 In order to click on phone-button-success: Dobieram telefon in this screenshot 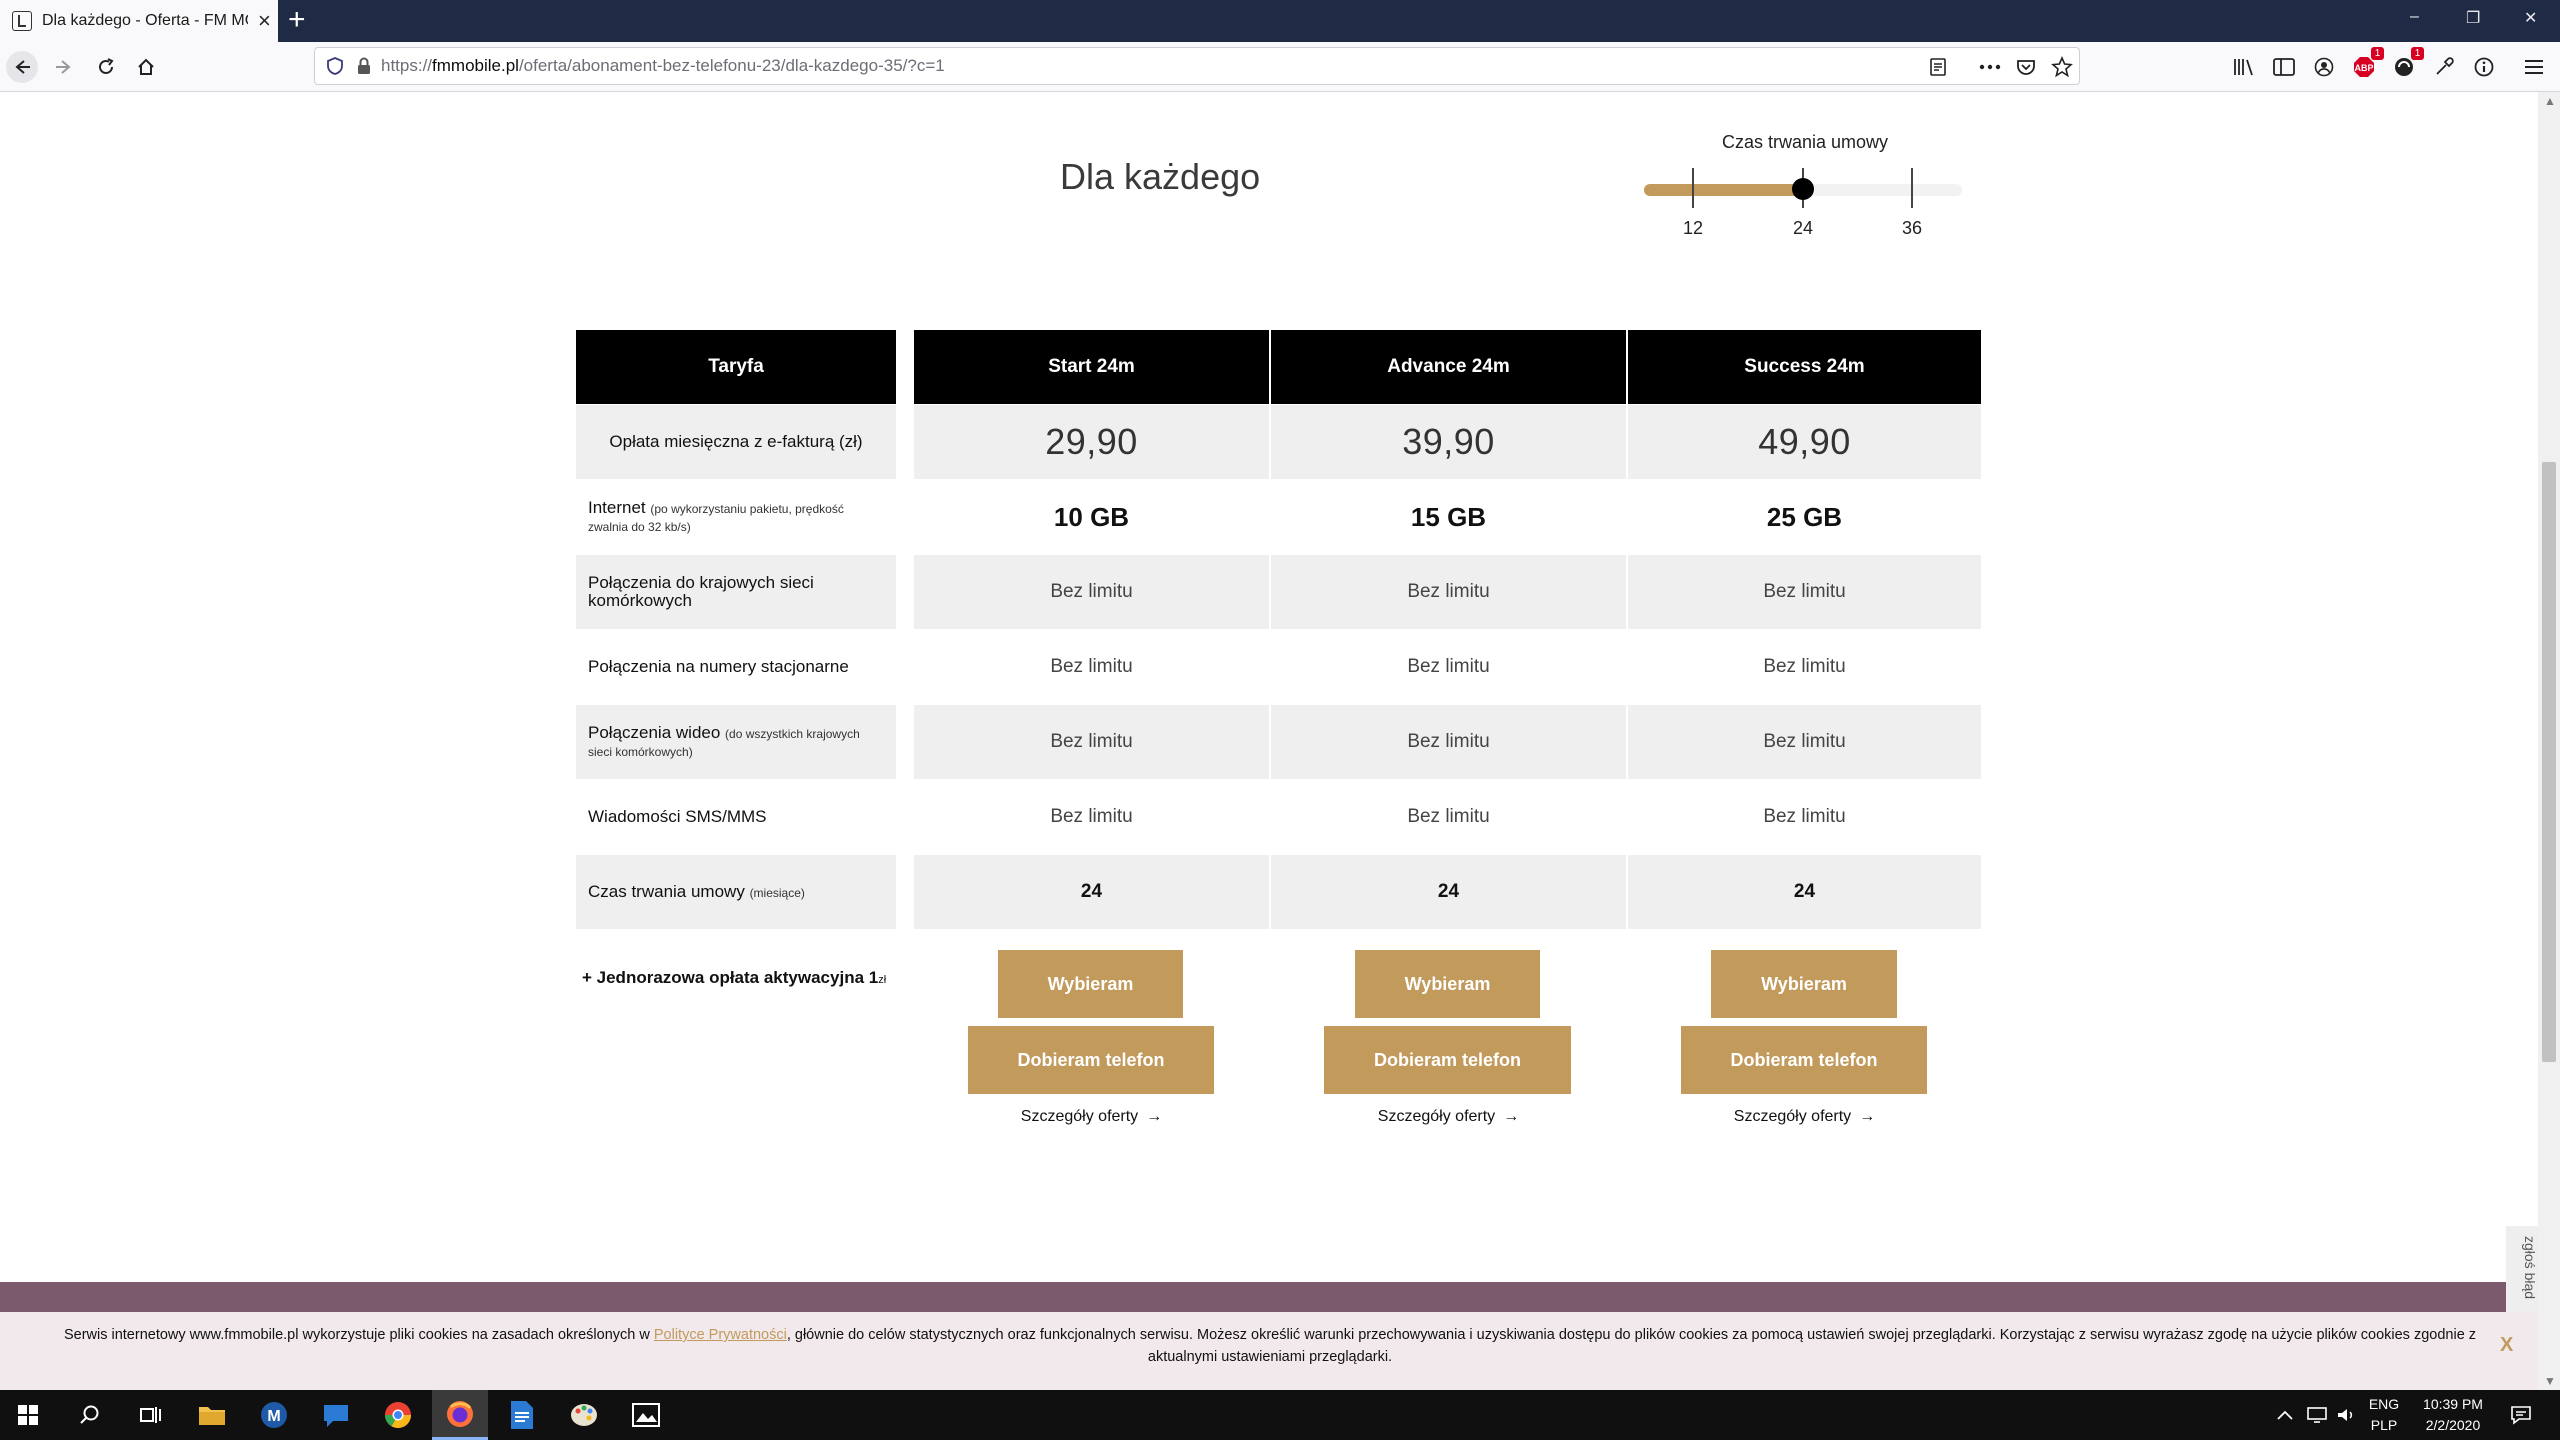, I will do `click(1804, 1060)`.